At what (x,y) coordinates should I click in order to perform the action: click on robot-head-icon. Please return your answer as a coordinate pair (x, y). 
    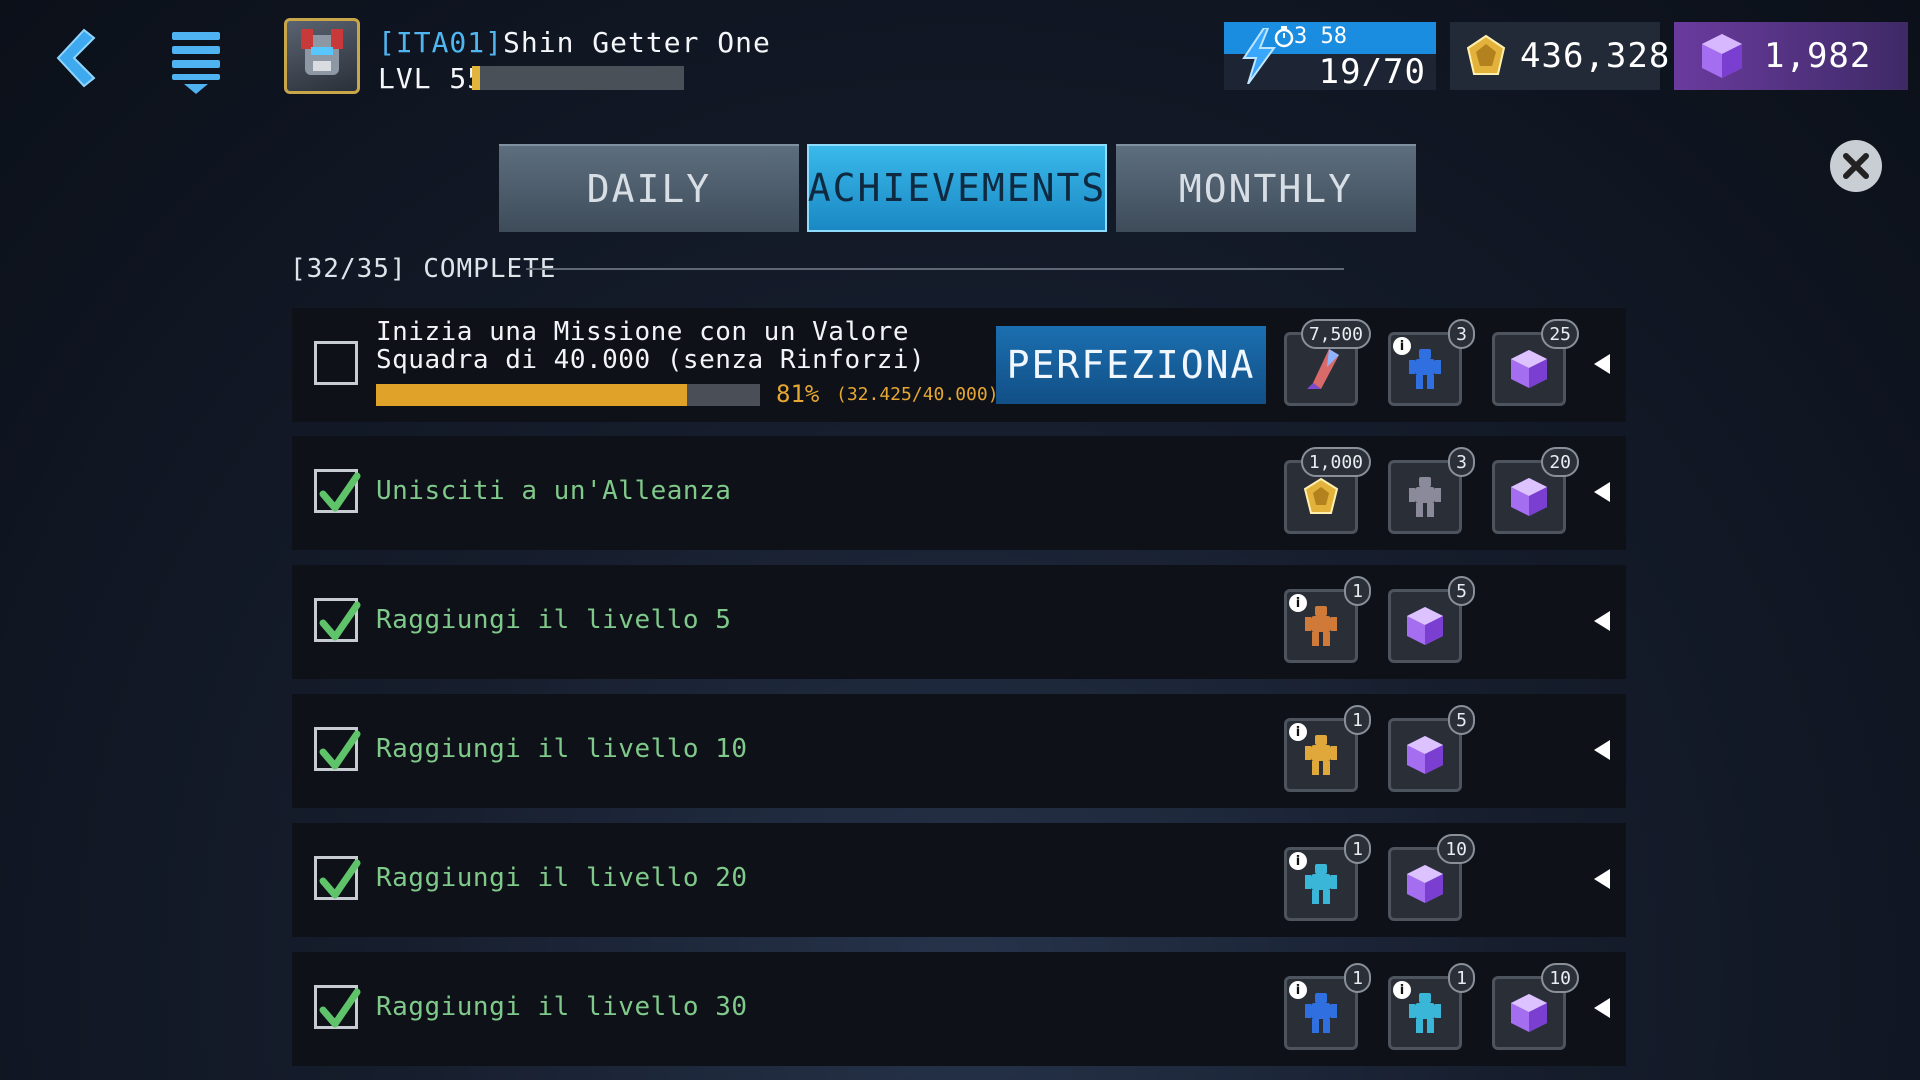
    Looking at the image, I should click on (322, 52).